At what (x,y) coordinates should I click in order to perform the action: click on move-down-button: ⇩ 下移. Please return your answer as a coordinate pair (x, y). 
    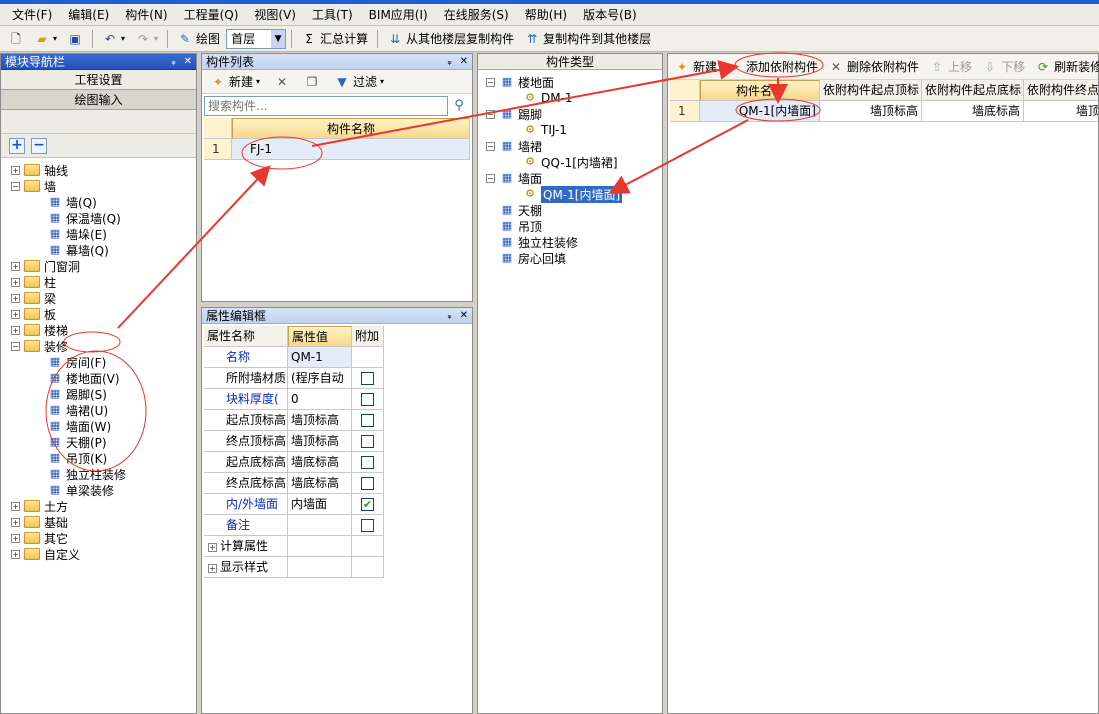
    Looking at the image, I should click on (1003, 67).